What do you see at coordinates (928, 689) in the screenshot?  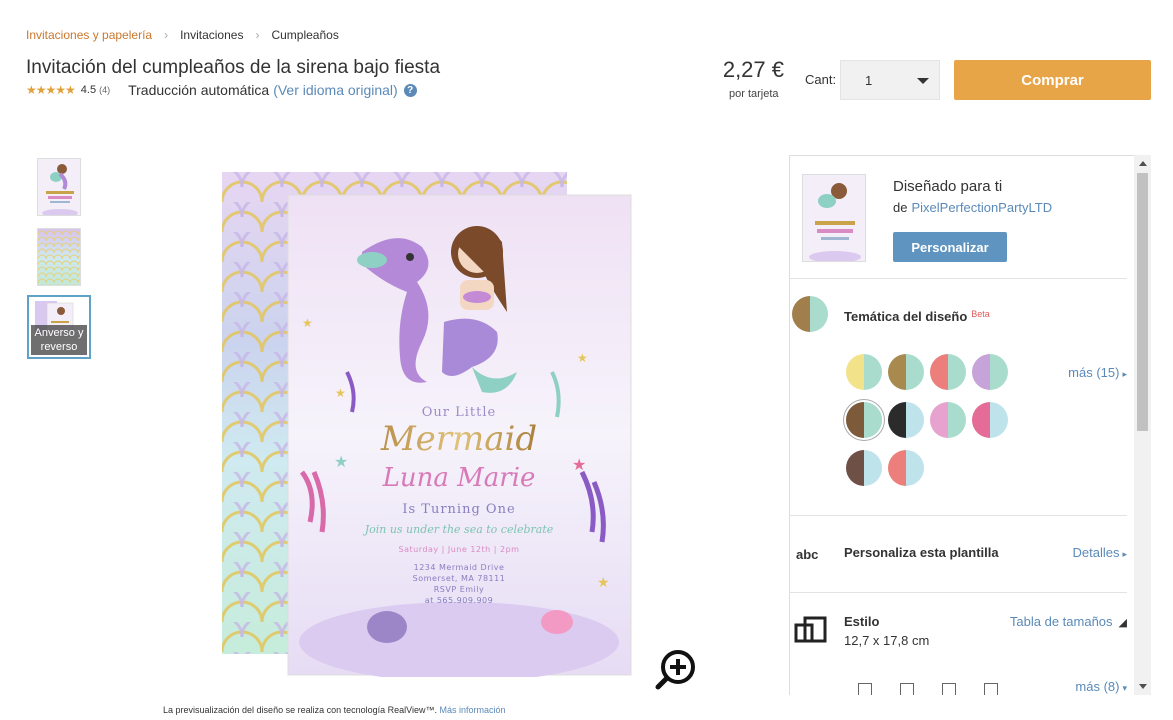 I see `size-options` at bounding box center [928, 689].